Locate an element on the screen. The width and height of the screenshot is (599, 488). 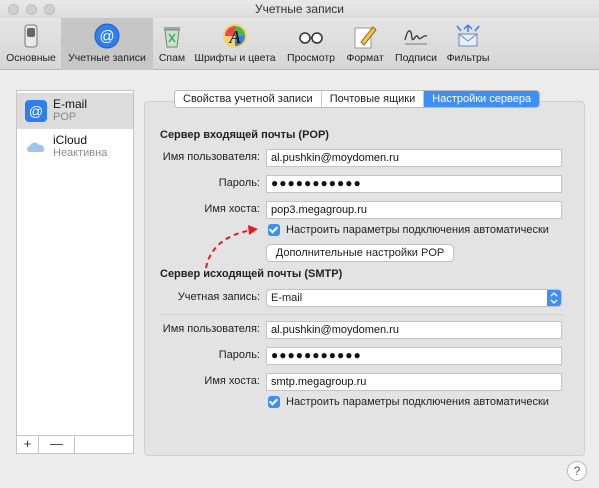
outgoing-username-label: Имя пользователя: is located at coordinates (211, 329).